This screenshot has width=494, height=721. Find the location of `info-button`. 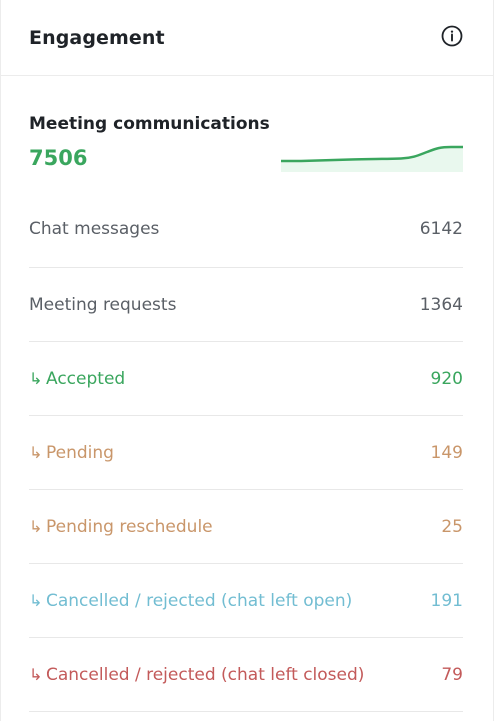

info-button is located at coordinates (452, 38).